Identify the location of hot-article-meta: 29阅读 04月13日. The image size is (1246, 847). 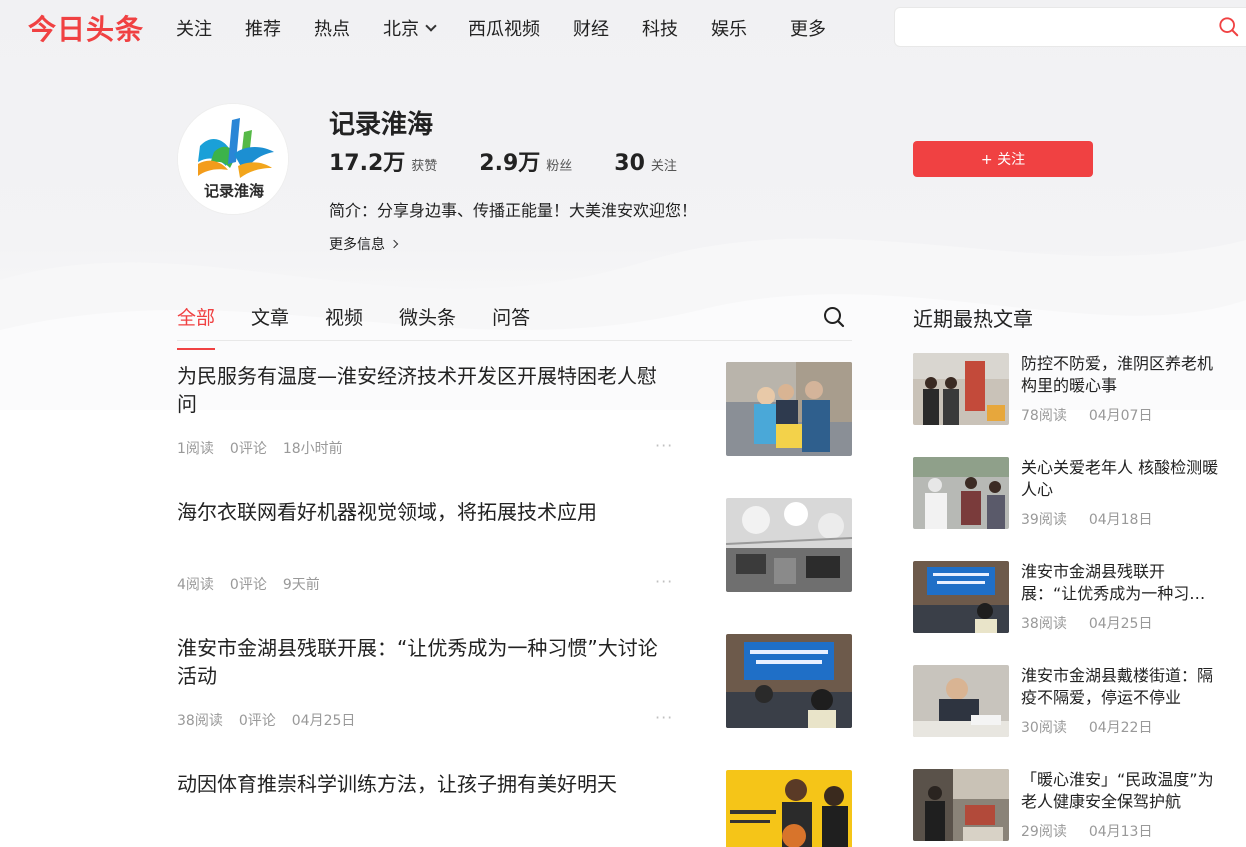
(1097, 831).